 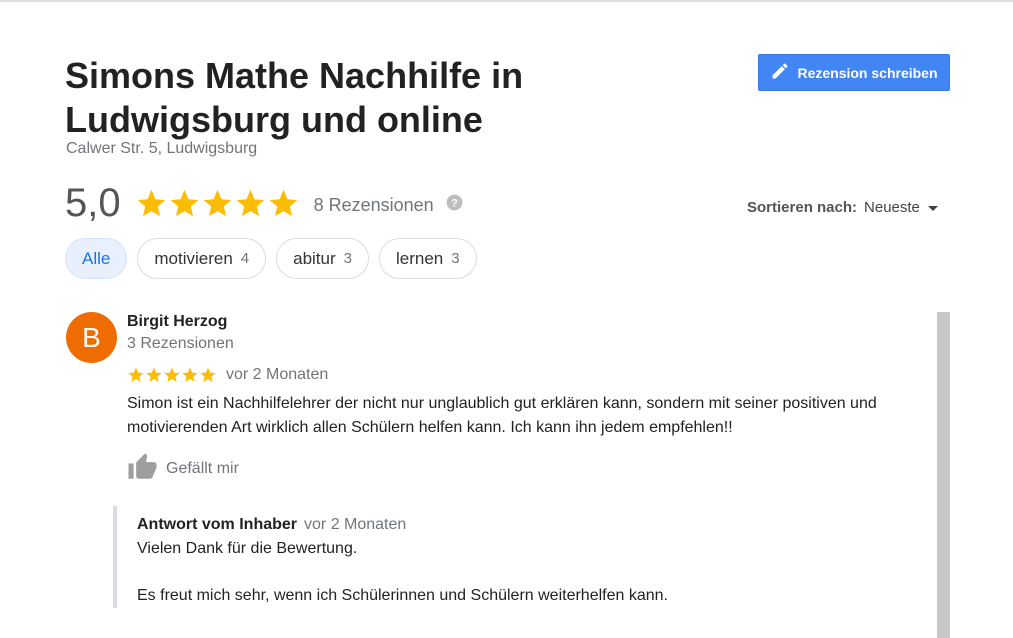 What do you see at coordinates (162, 148) in the screenshot?
I see `business-address: Calwer Str. 5, Ludwigsburg` at bounding box center [162, 148].